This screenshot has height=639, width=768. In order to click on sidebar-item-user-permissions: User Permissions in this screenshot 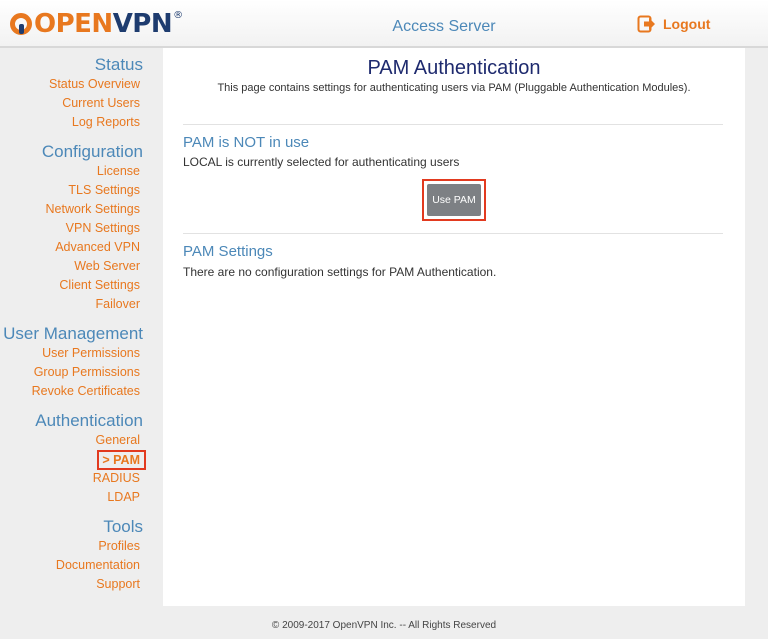, I will do `click(91, 353)`.